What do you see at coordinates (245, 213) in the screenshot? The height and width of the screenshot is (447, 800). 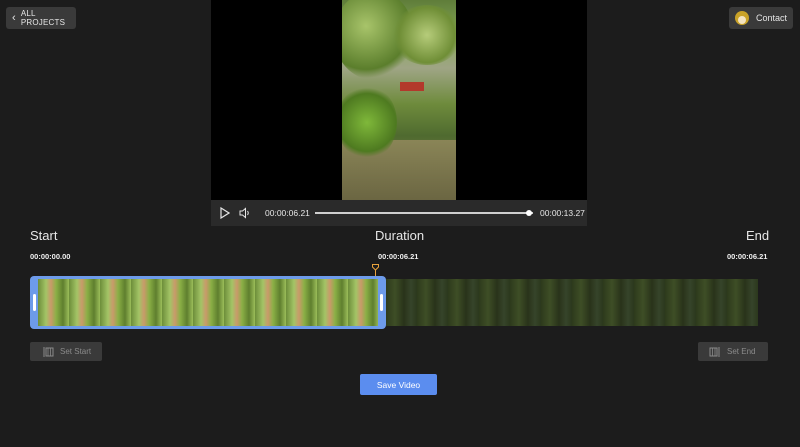 I see `volume-icon` at bounding box center [245, 213].